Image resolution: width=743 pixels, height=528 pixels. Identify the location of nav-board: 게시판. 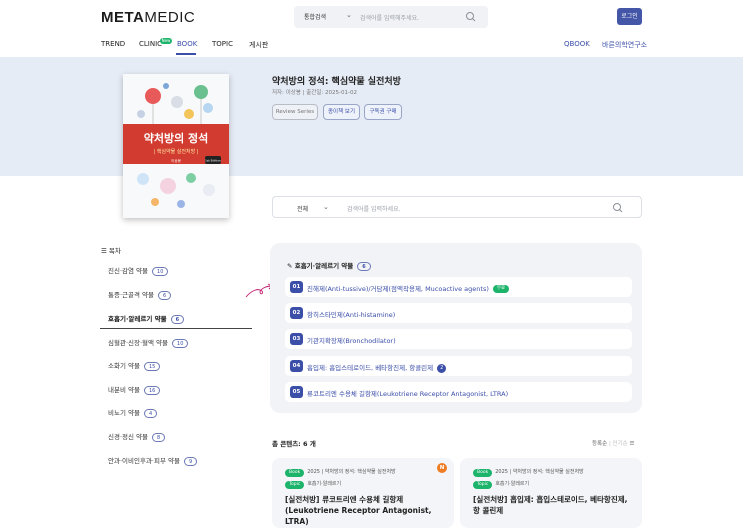
(258, 45).